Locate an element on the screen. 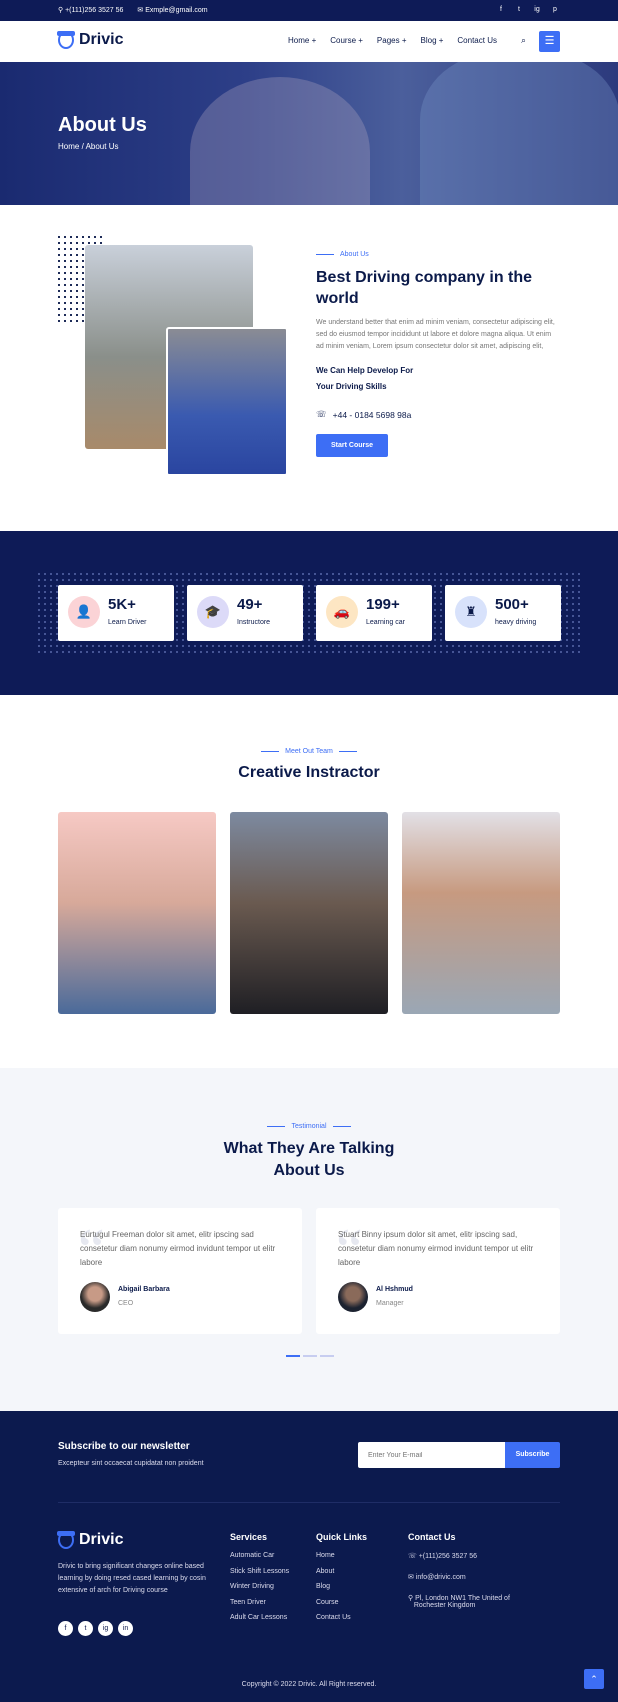 The image size is (618, 1702). footer-logo: Drivic is located at coordinates (90, 1540).